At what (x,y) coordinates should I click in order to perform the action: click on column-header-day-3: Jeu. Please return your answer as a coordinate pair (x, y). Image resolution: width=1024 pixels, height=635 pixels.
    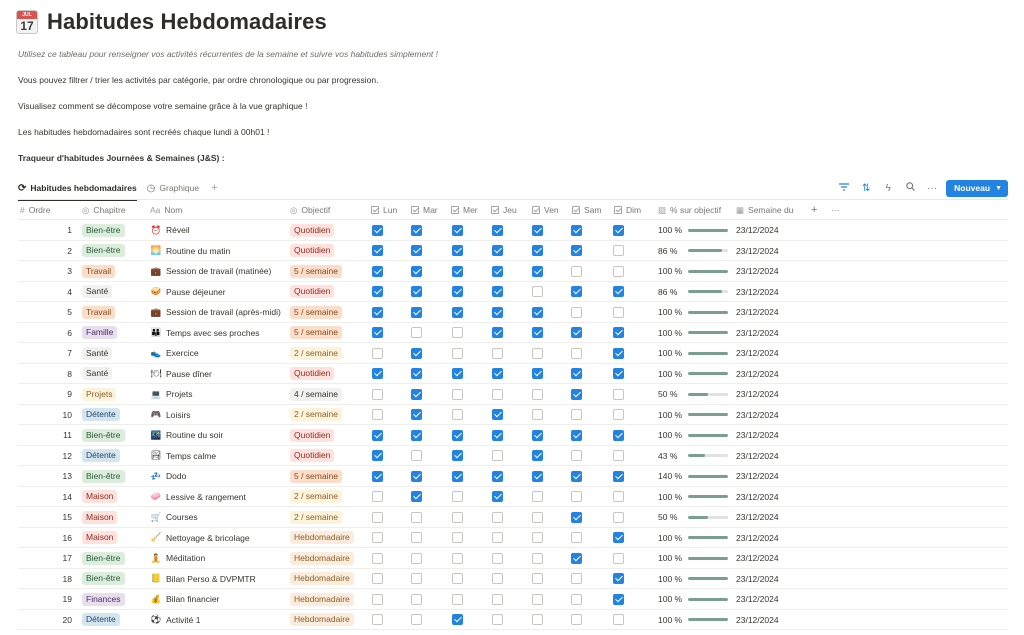
    Looking at the image, I should click on (504, 210).